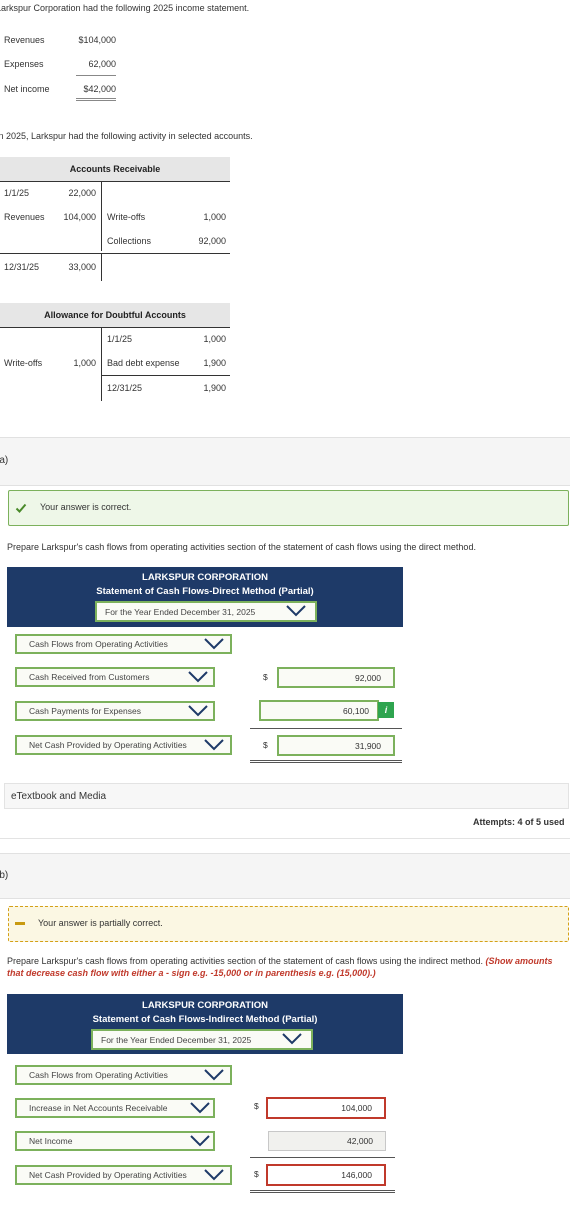  Describe the element at coordinates (326, 728) in the screenshot. I see `part-a-total-rule` at that location.